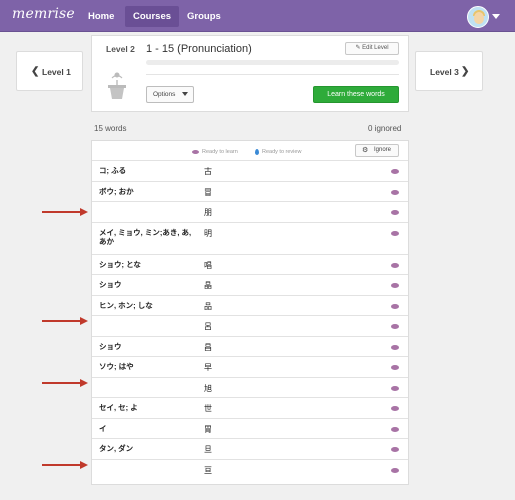 The height and width of the screenshot is (500, 515). I want to click on level-progress-bar, so click(272, 62).